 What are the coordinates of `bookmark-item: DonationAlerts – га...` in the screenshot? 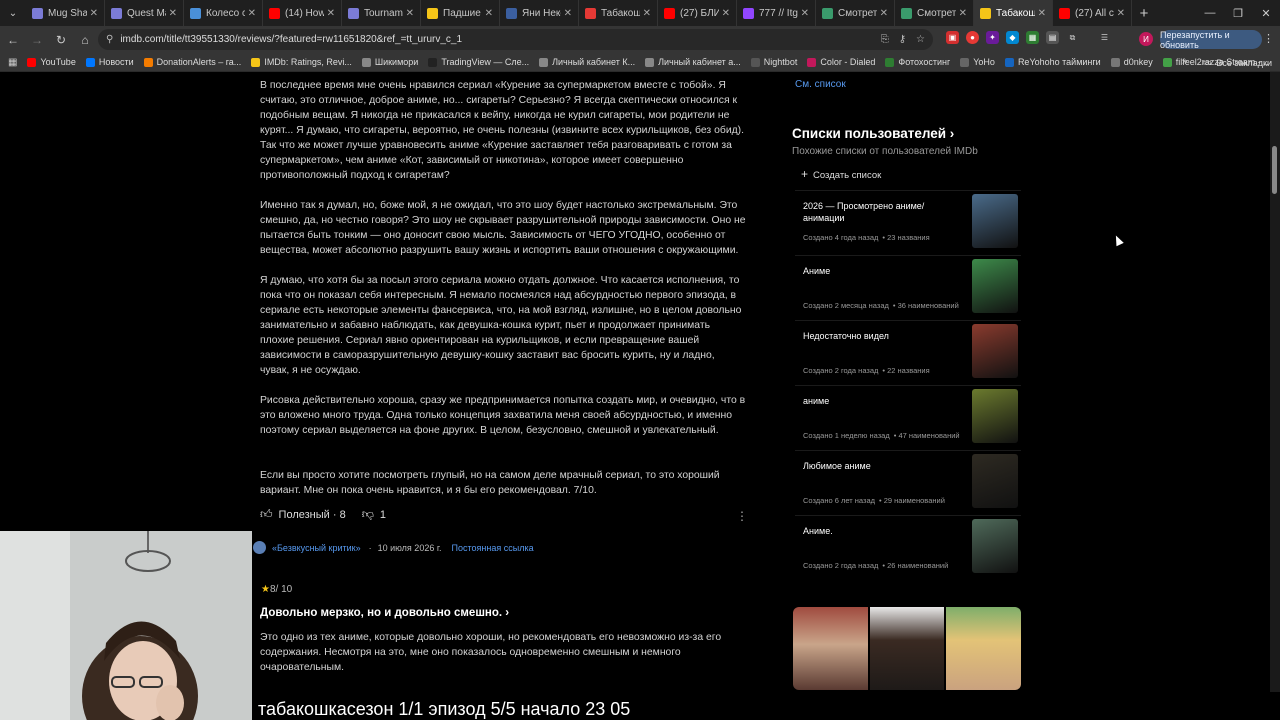 It's located at (192, 62).